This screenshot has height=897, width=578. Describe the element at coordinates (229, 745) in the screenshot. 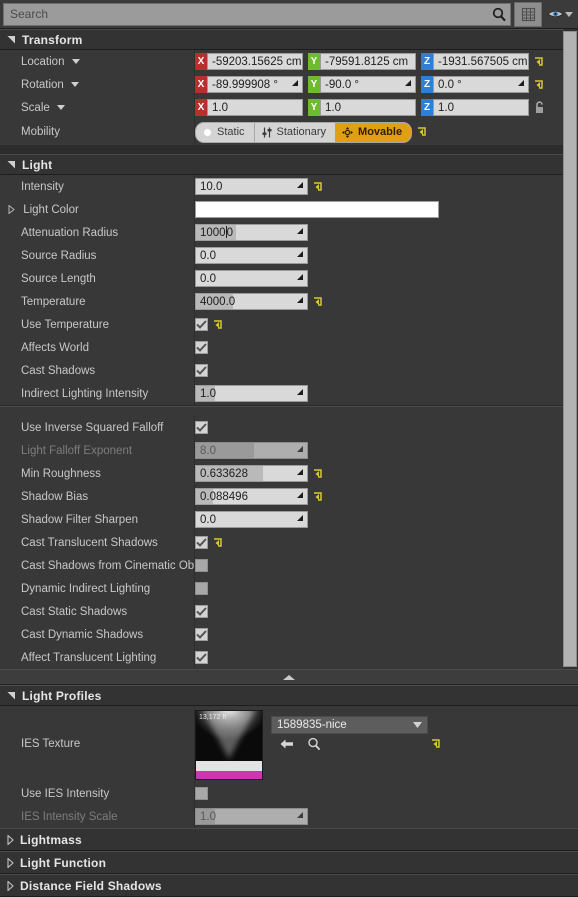

I see `ies-texture-thumbnail: 13,172 ft` at that location.